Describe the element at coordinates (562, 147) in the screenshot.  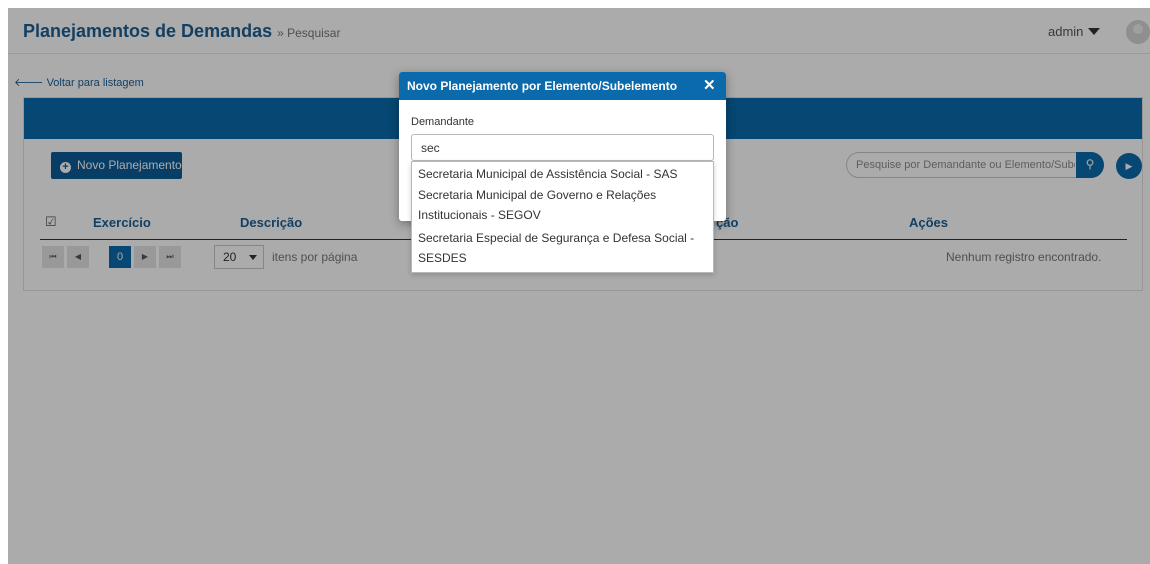
I see `demandante-input` at that location.